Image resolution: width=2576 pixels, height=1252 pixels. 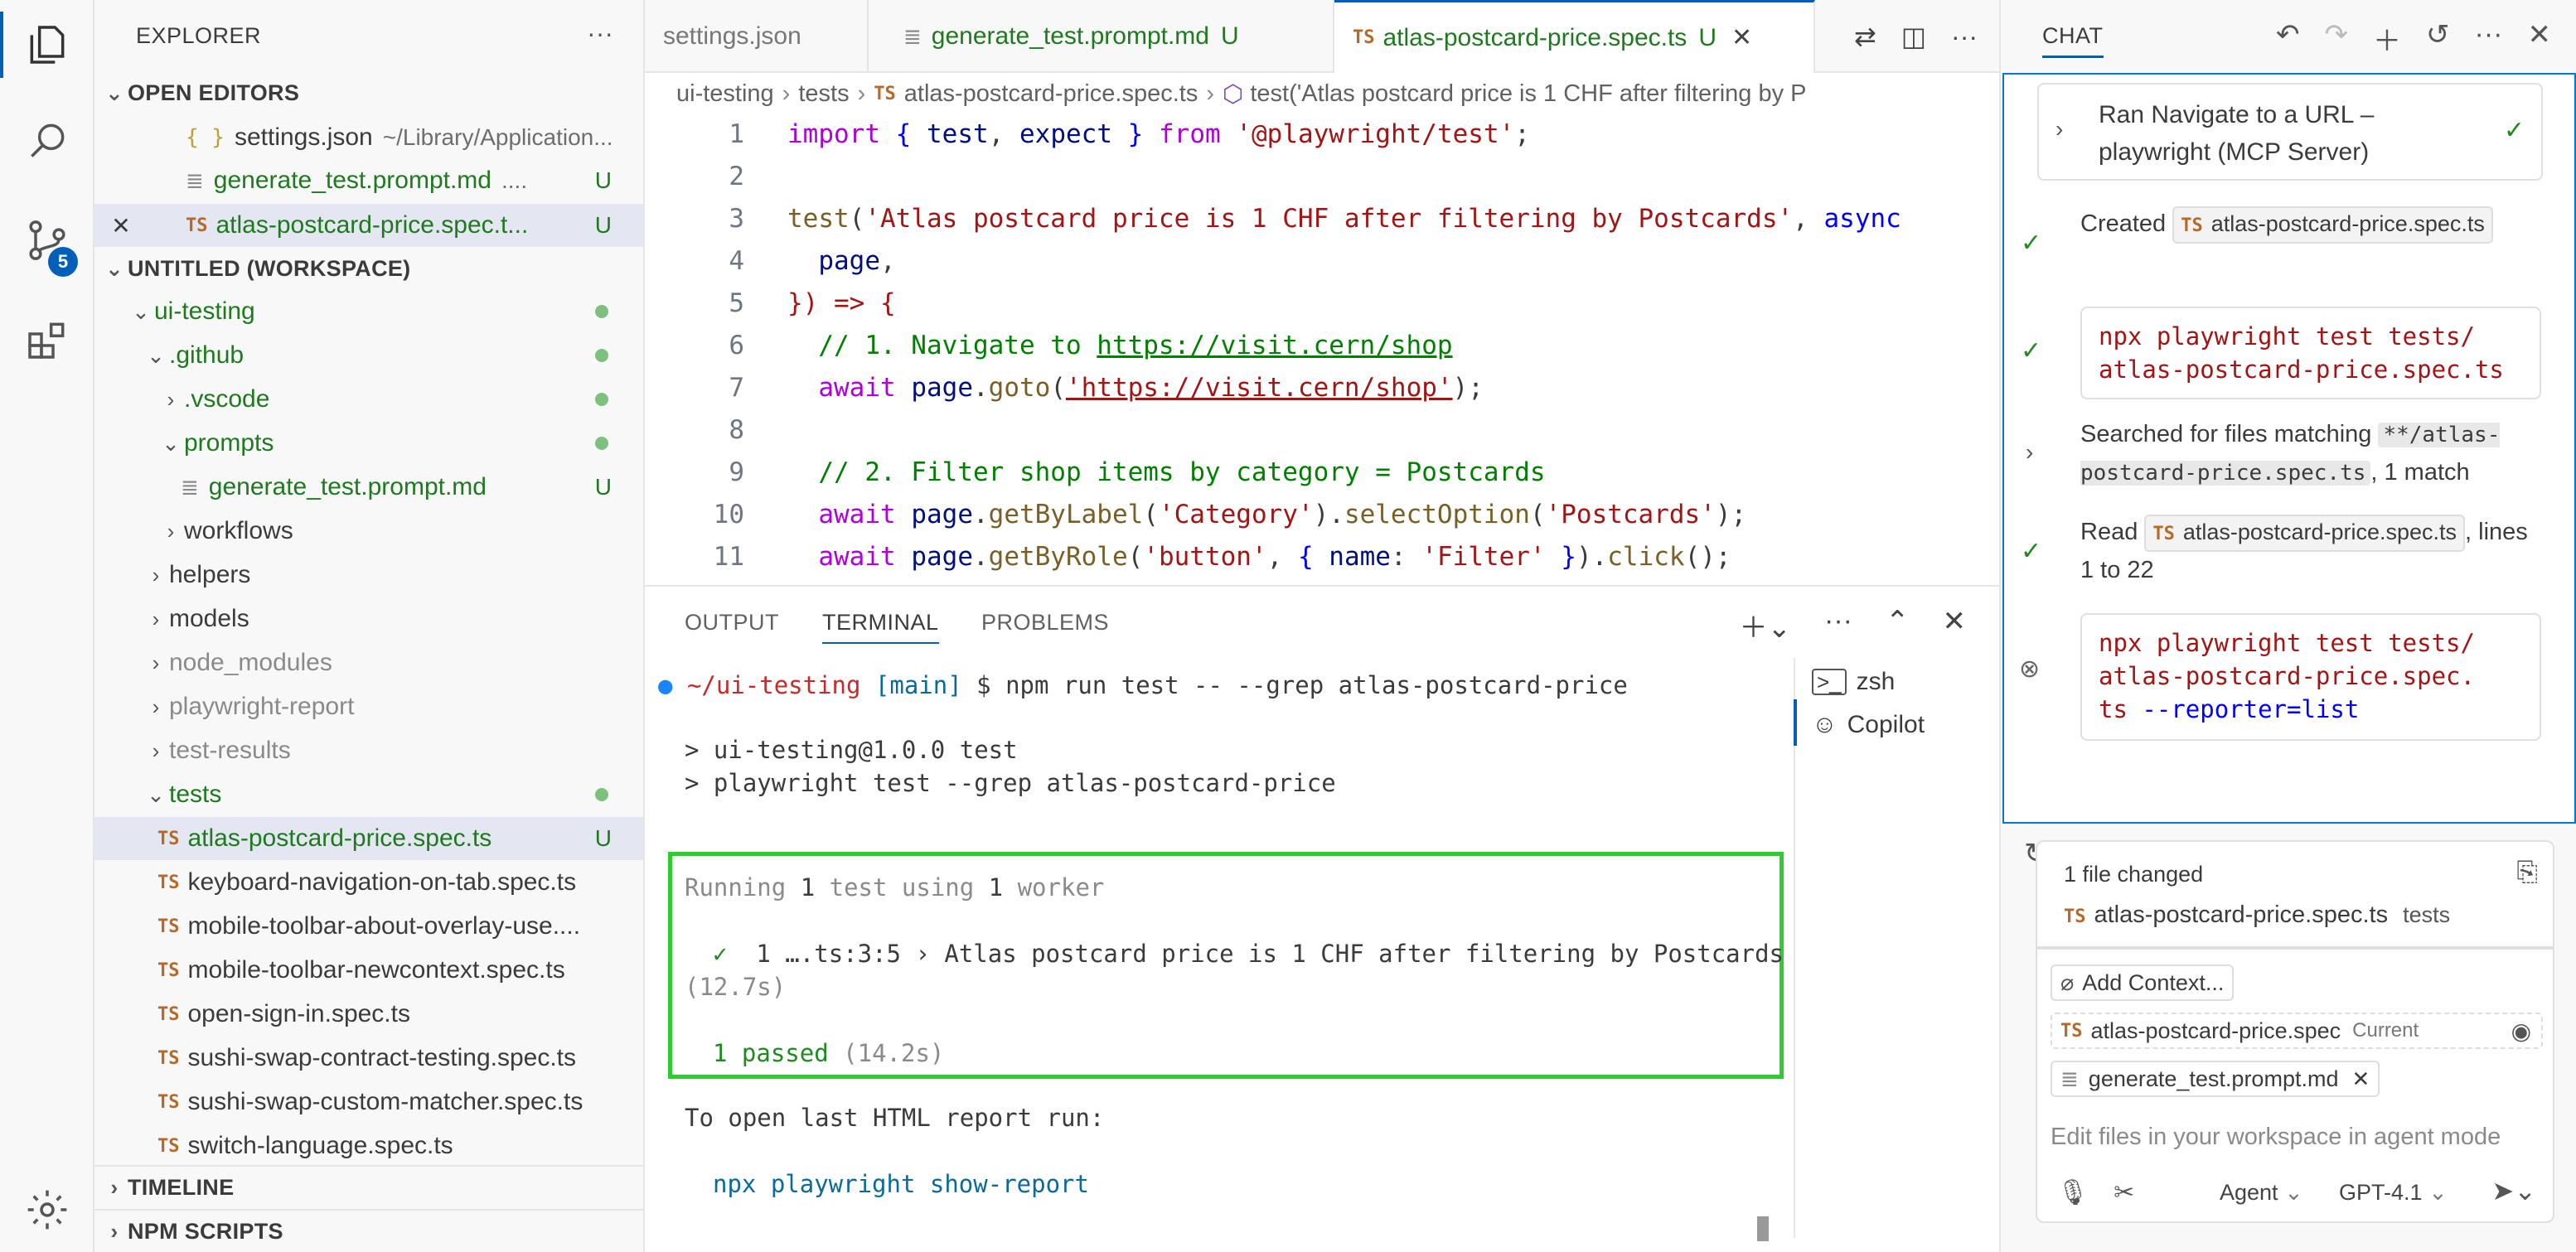 What do you see at coordinates (368, 750) in the screenshot?
I see `tree-folder-test-results: › test-results` at bounding box center [368, 750].